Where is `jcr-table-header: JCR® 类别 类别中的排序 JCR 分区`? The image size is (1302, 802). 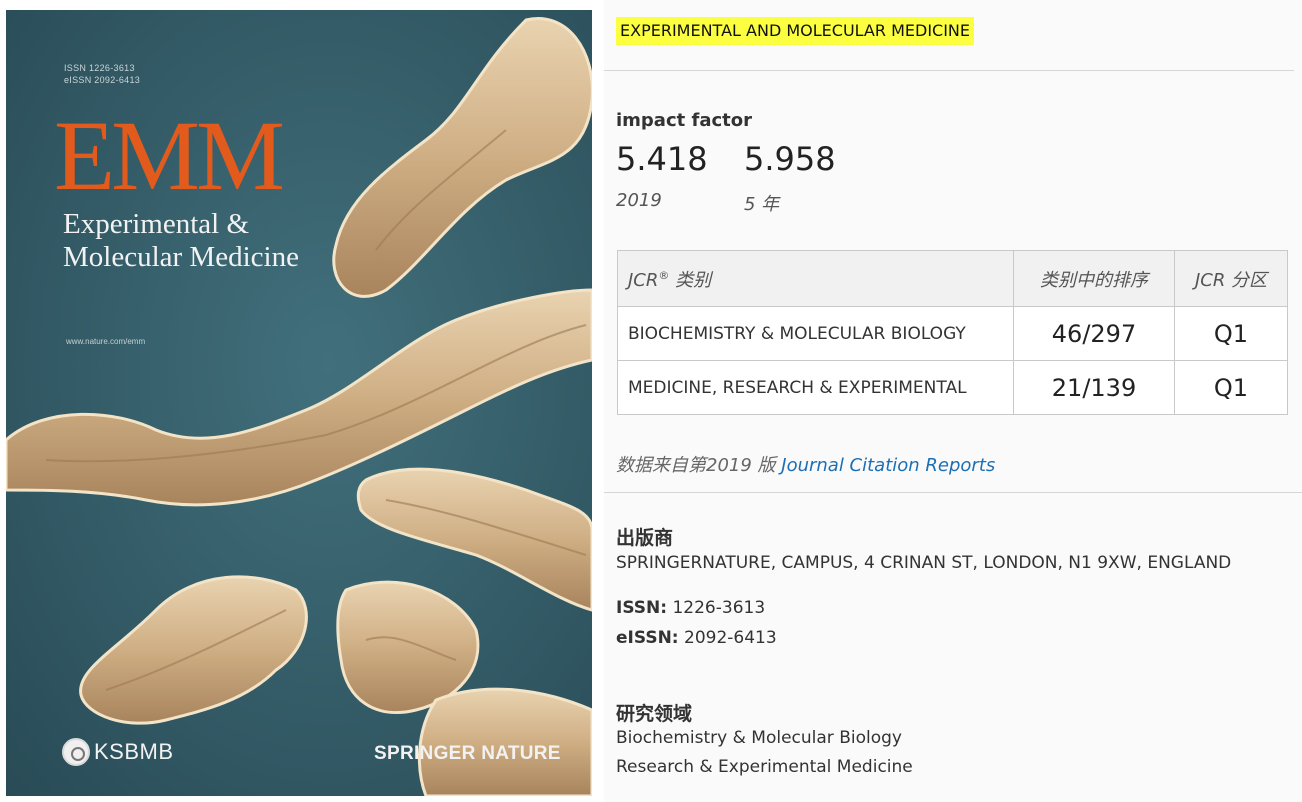
jcr-table-header: JCR® 类别 类别中的排序 JCR 分区 is located at coordinates (952, 278).